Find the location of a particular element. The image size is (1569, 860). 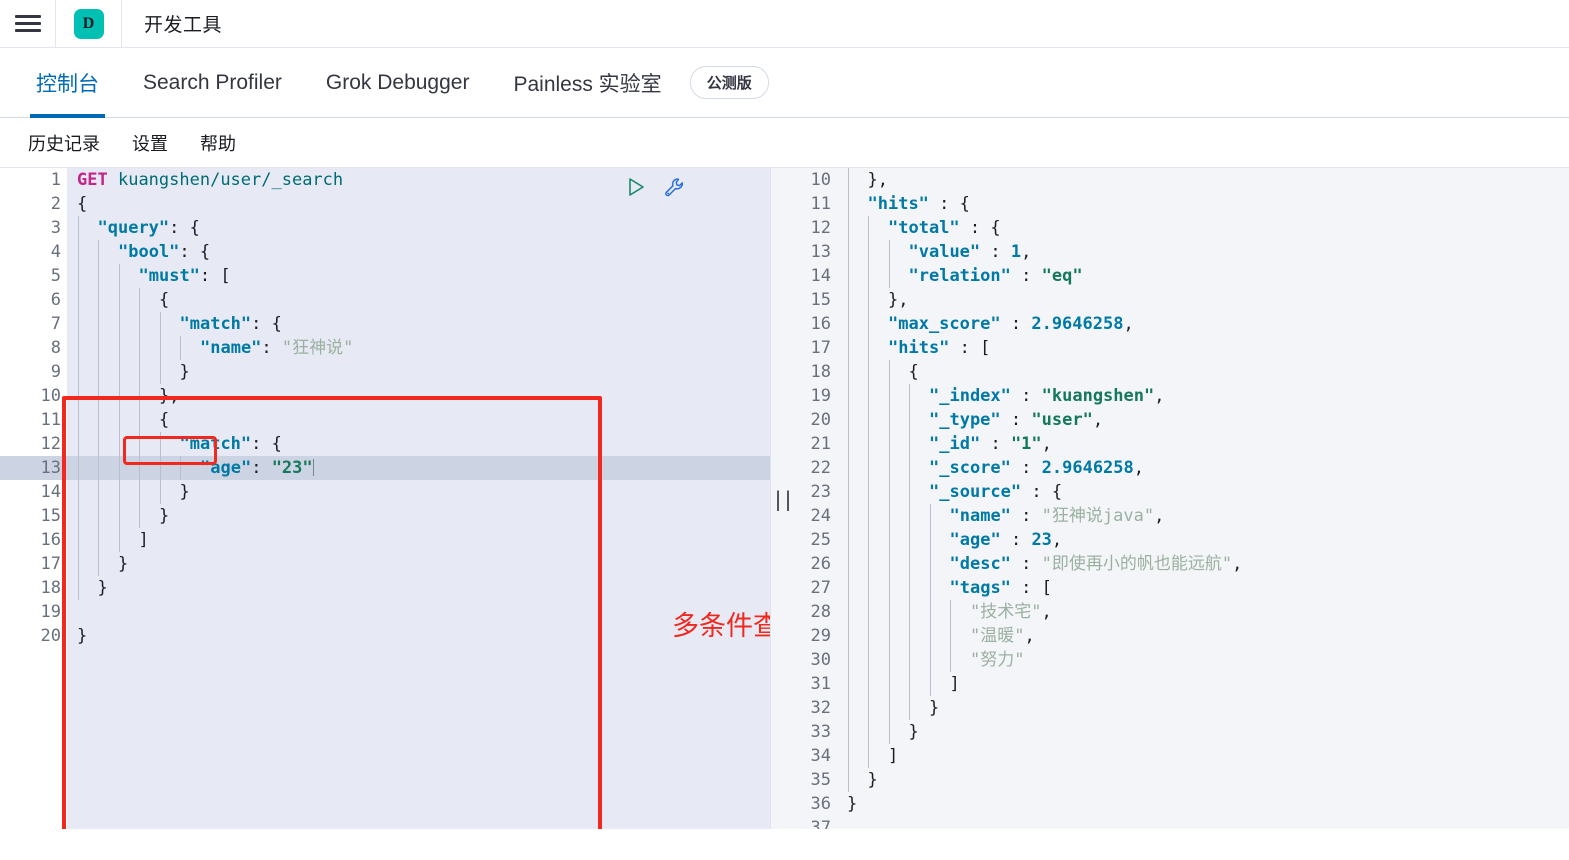

code-line: "must": [ is located at coordinates (418, 276).